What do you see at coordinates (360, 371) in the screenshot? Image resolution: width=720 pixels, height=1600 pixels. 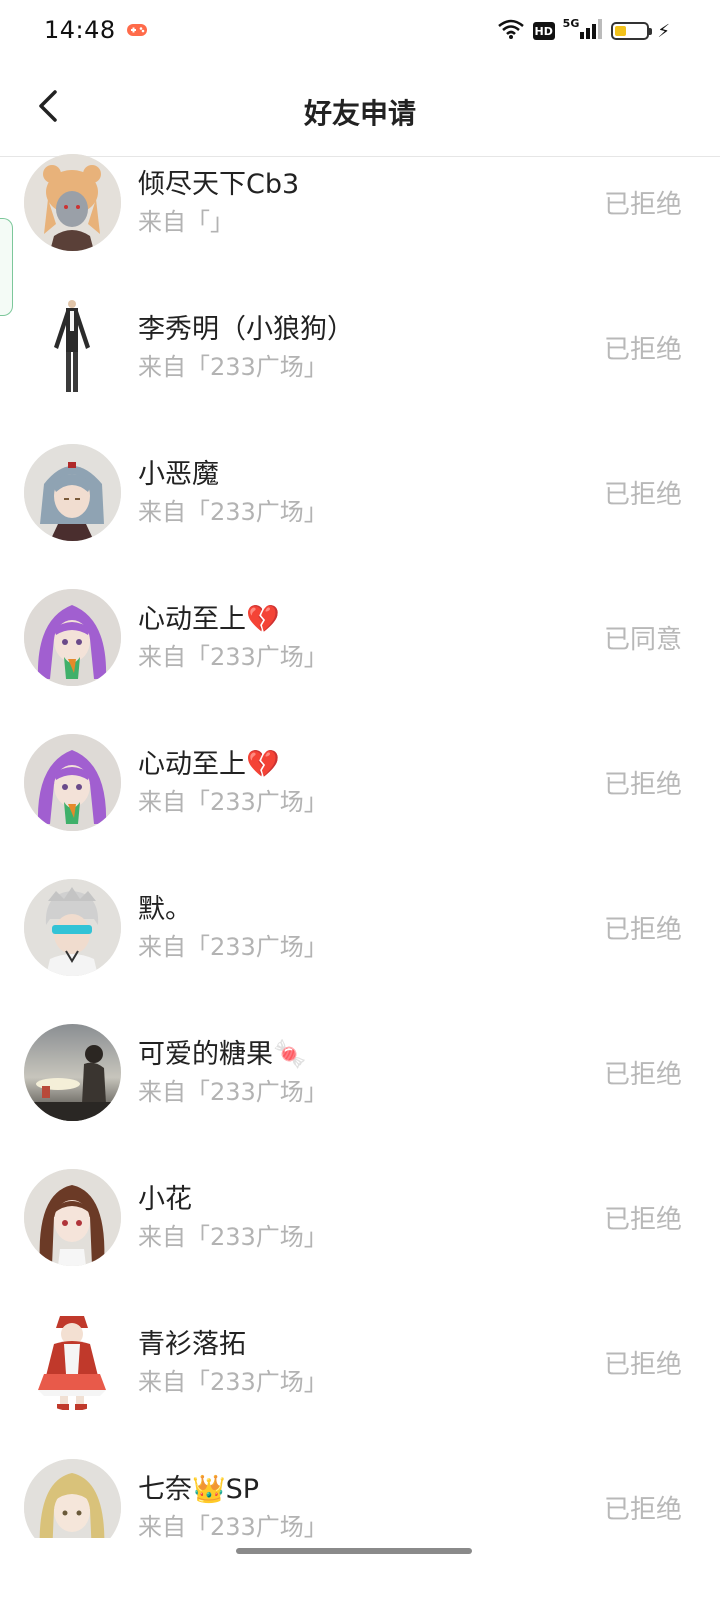 I see `friend-request-item: 李秀明（小狼狗） 来自「233广场」 已拒绝` at bounding box center [360, 371].